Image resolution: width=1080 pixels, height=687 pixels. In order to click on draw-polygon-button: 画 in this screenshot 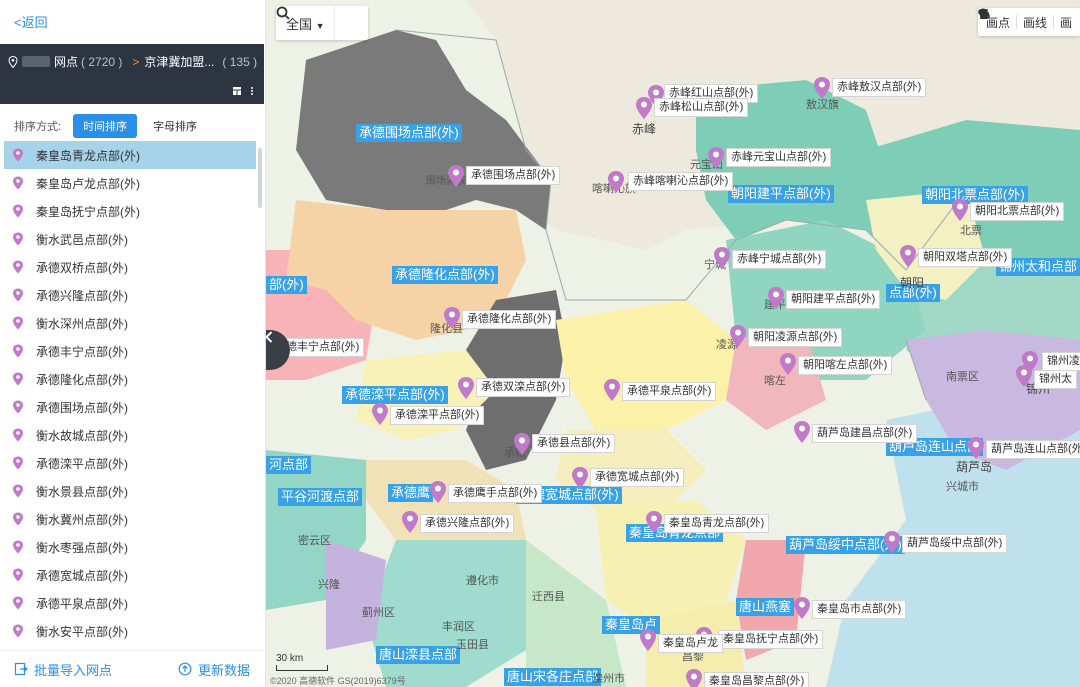, I will do `click(1025, 20)`.